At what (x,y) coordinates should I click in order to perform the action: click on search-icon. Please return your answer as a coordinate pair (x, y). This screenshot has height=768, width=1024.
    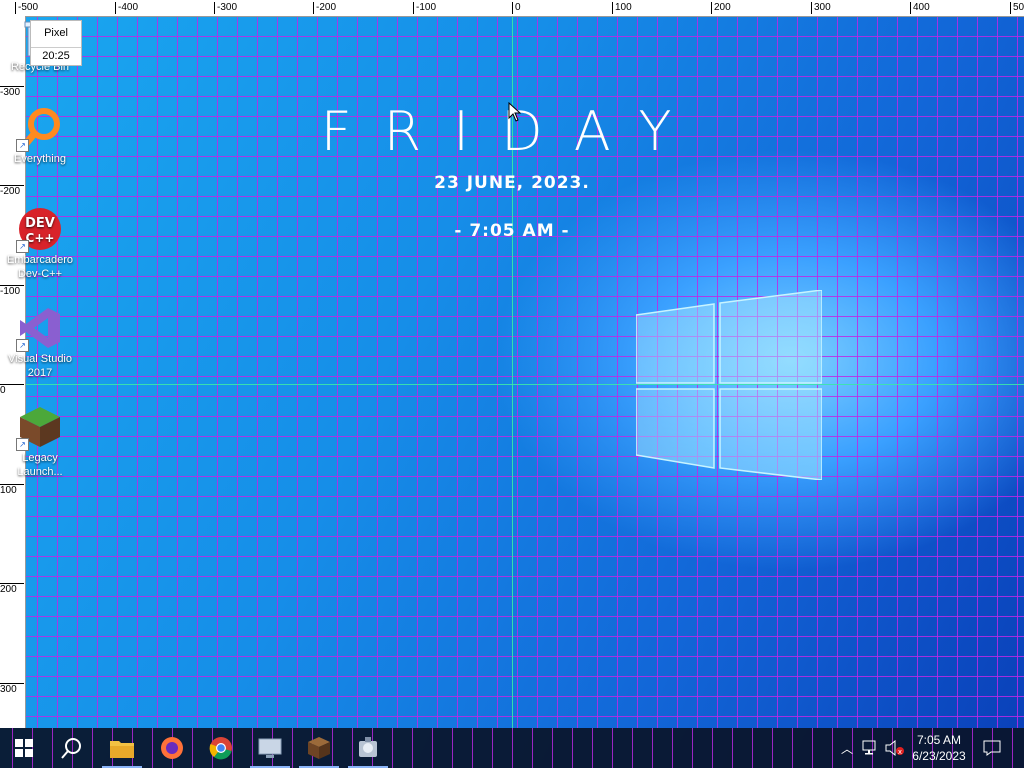
    Looking at the image, I should click on (71, 748).